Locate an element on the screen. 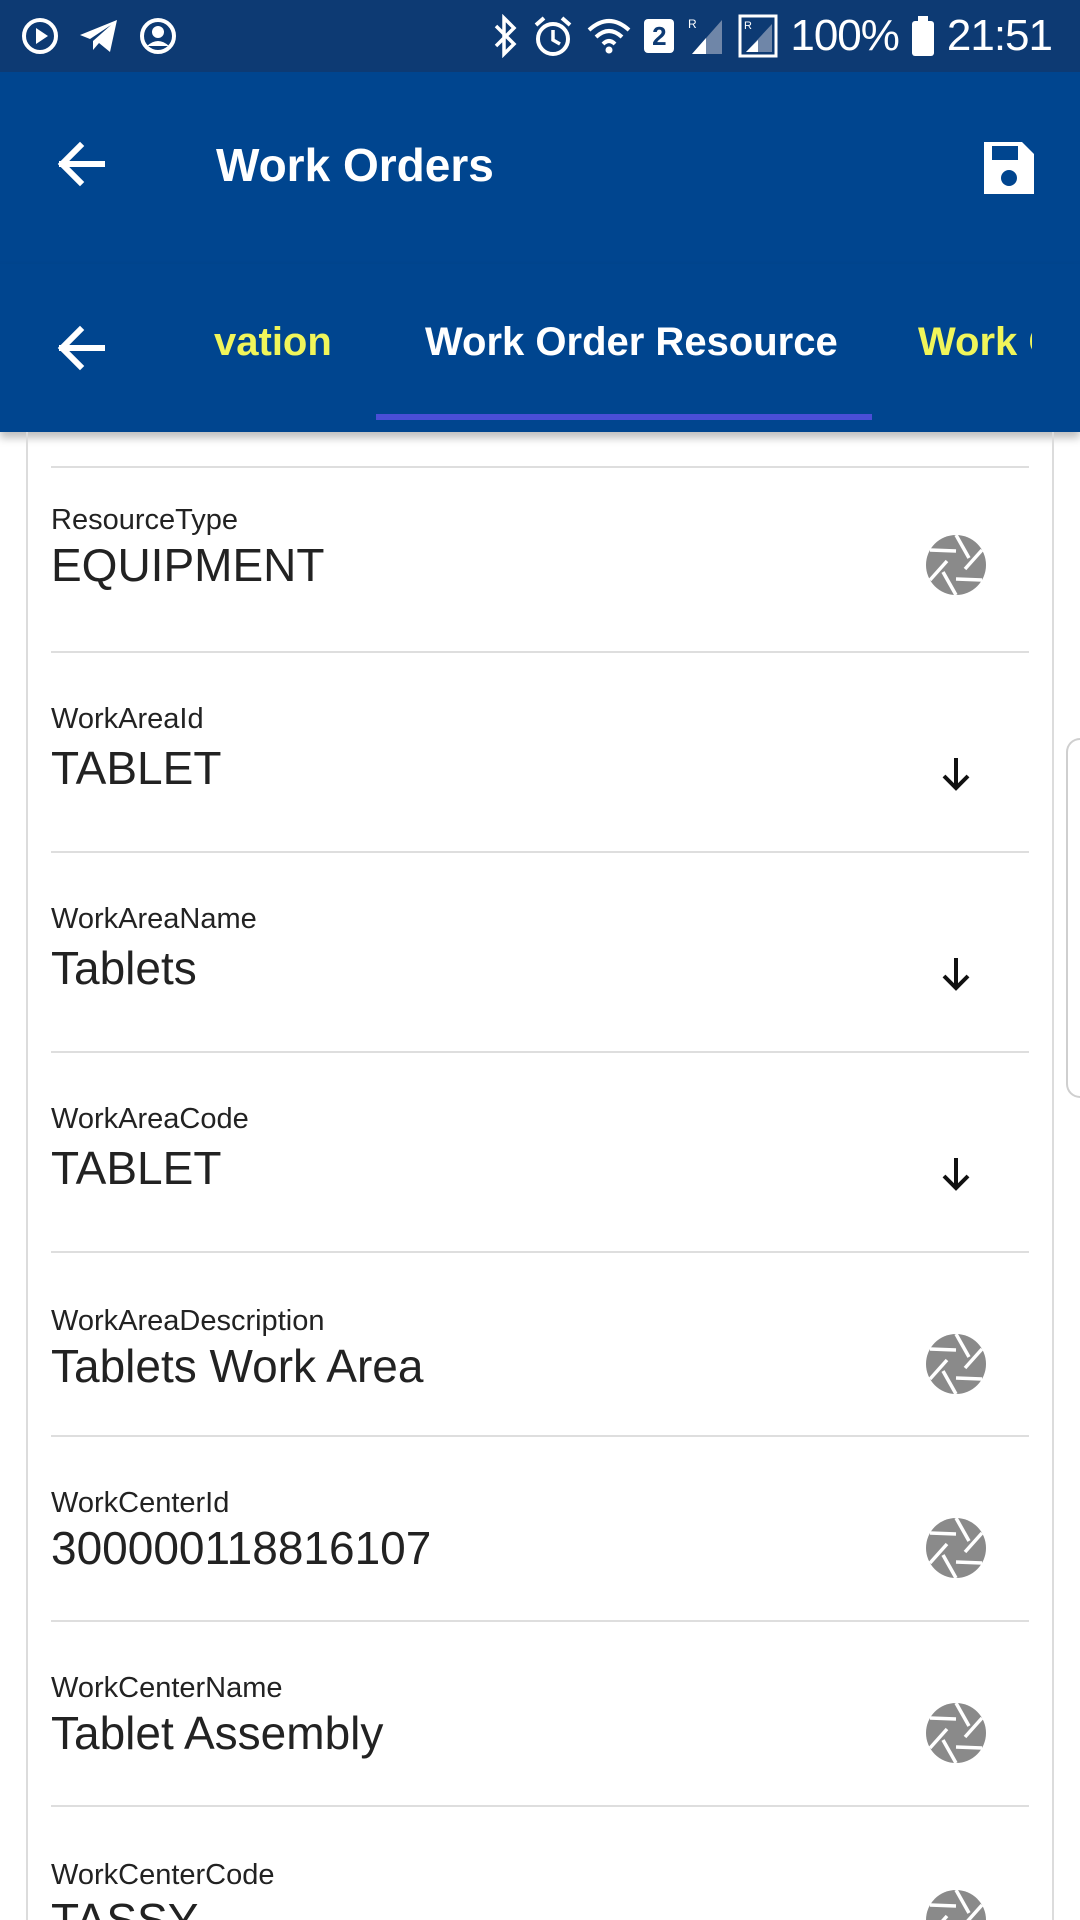 The width and height of the screenshot is (1080, 1920). field-work-area-description: WorkAreaDescription Tablets Work Area is located at coordinates (540, 1345).